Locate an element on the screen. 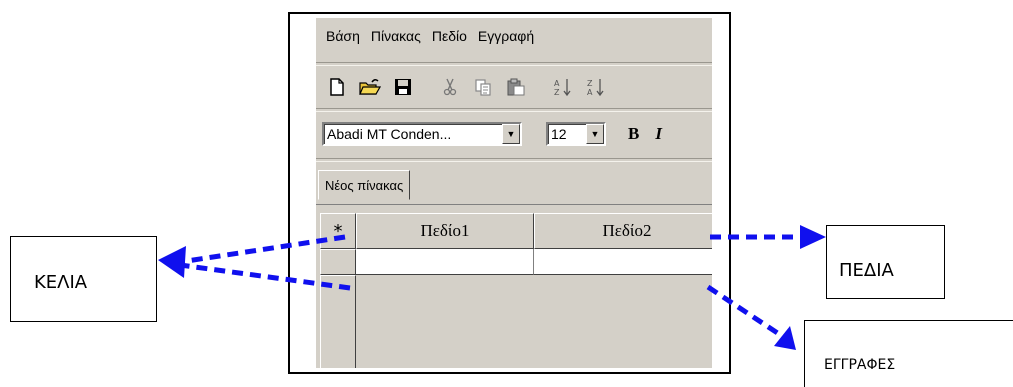  callout-records: ΕΓΓΡΑΦΕΣ is located at coordinates (908, 353).